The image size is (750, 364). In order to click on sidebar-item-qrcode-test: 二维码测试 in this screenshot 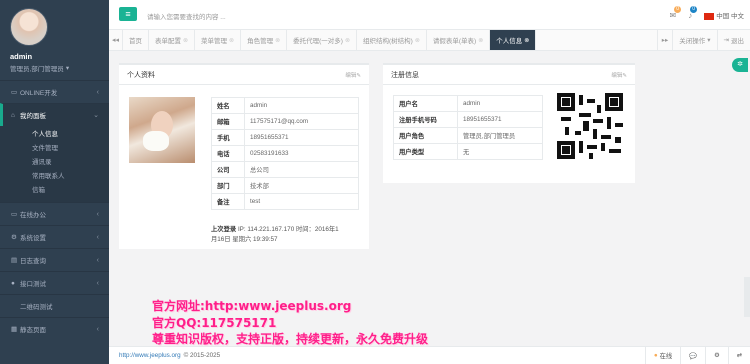, I will do `click(54, 305)`.